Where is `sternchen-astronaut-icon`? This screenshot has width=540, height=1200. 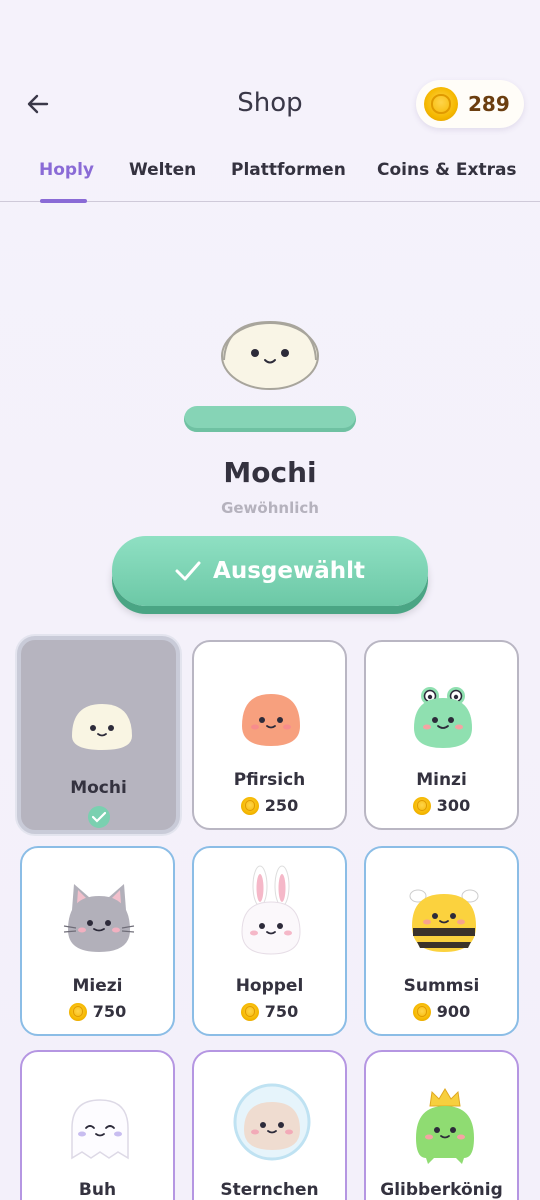 sternchen-astronaut-icon is located at coordinates (272, 1122).